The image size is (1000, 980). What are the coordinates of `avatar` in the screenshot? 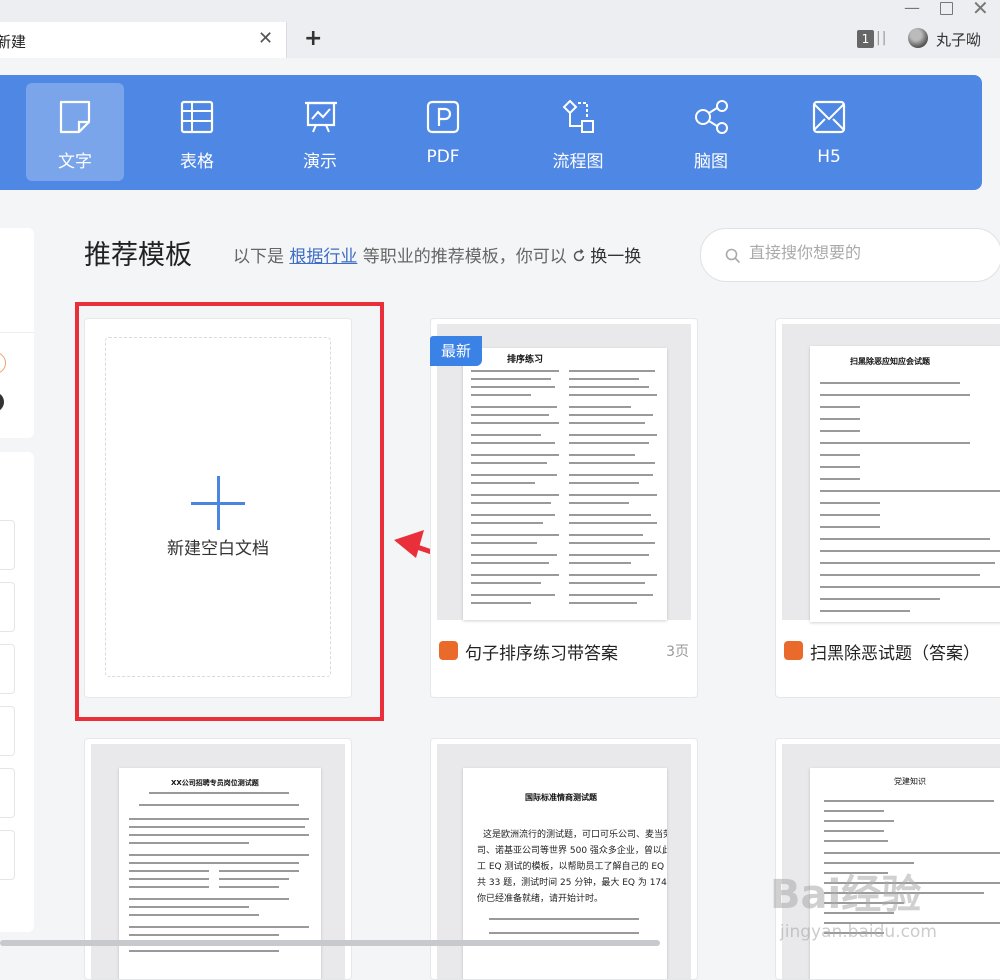 It's located at (918, 38).